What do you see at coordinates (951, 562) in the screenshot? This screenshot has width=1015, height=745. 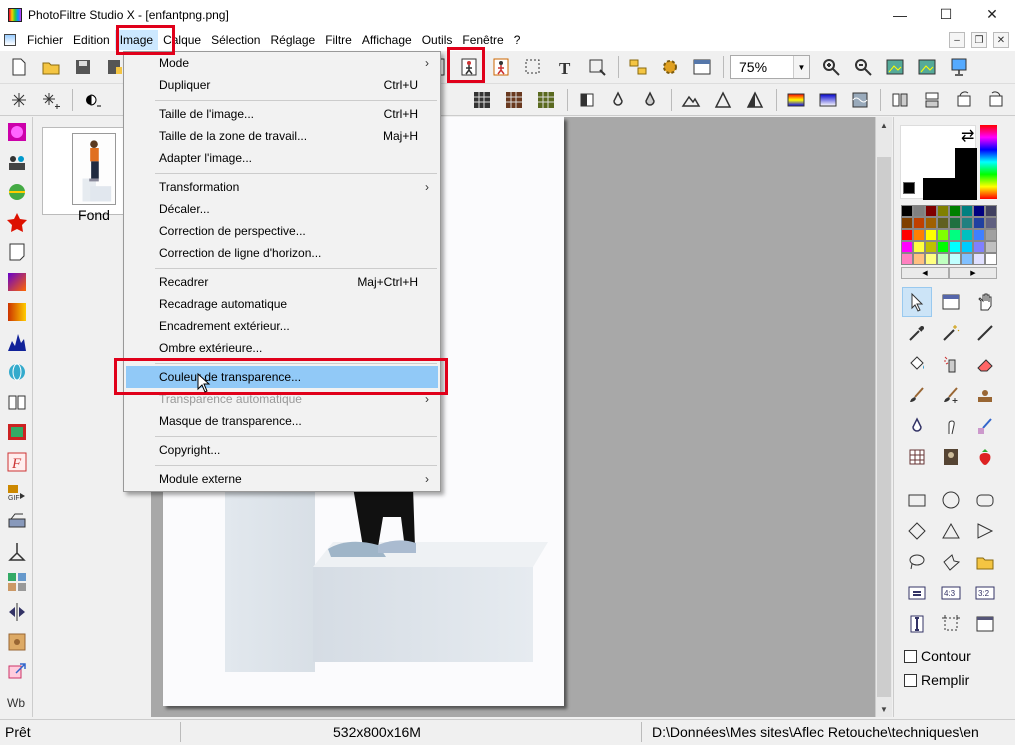 I see `polygon-lasso-icon` at bounding box center [951, 562].